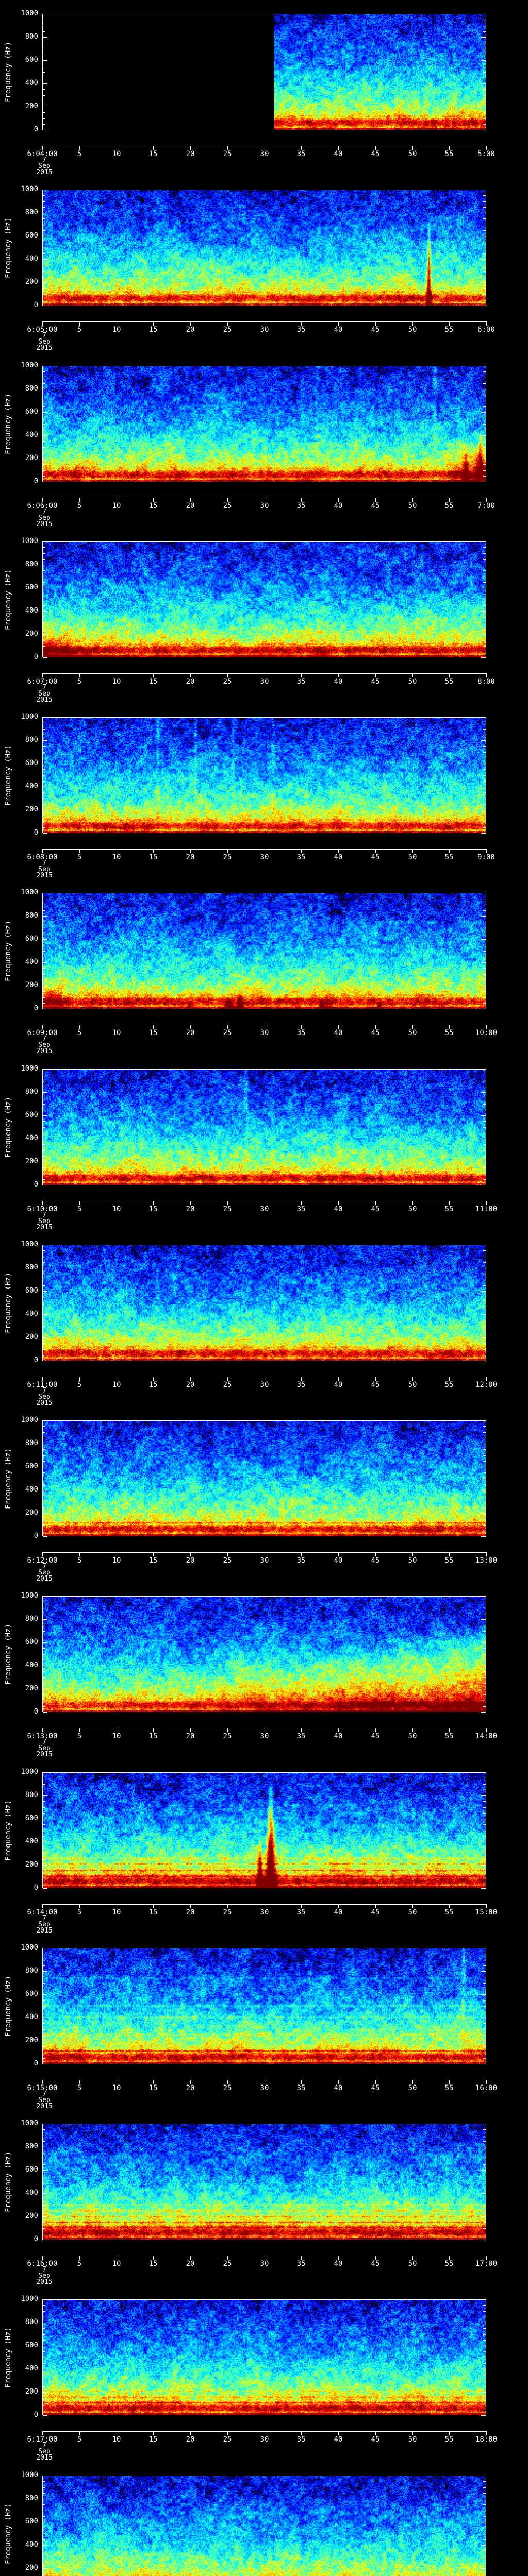 The image size is (528, 2576). Describe the element at coordinates (45, 172) in the screenshot. I see `date-line: 2015` at that location.